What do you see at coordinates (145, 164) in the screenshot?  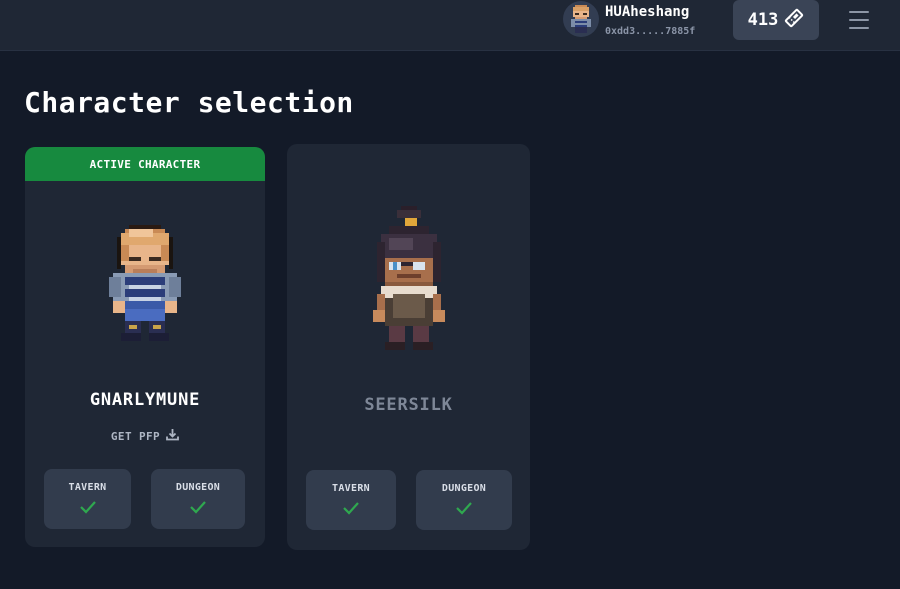 I see `active-character-badge: ACTIVE CHARACTER` at bounding box center [145, 164].